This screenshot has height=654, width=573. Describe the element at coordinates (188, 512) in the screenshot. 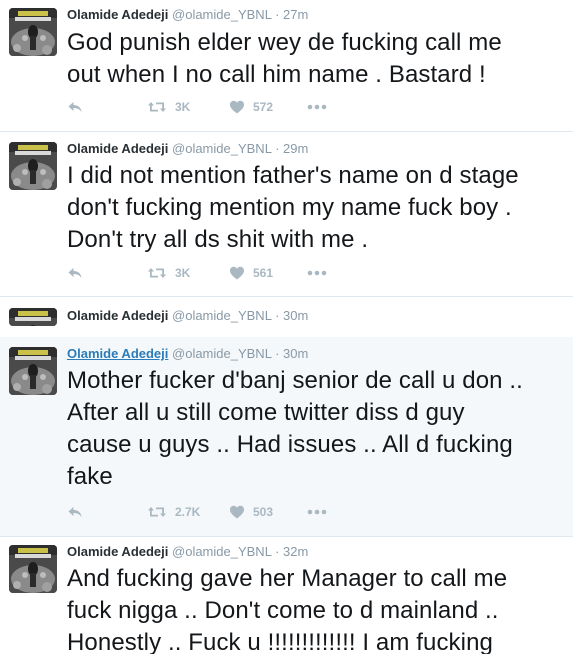

I see `retweet-count: 2.7K` at that location.